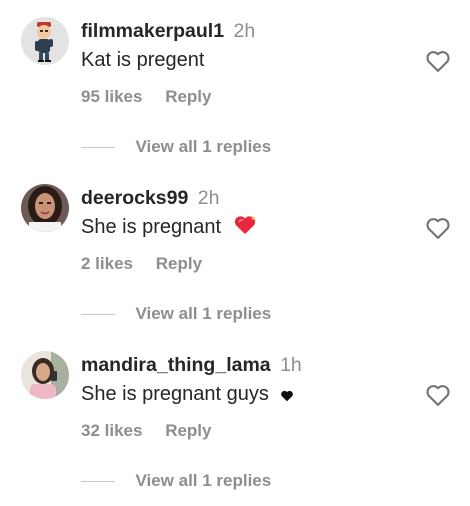 The image size is (470, 506). I want to click on comment-text: She is pregnant, so click(169, 228).